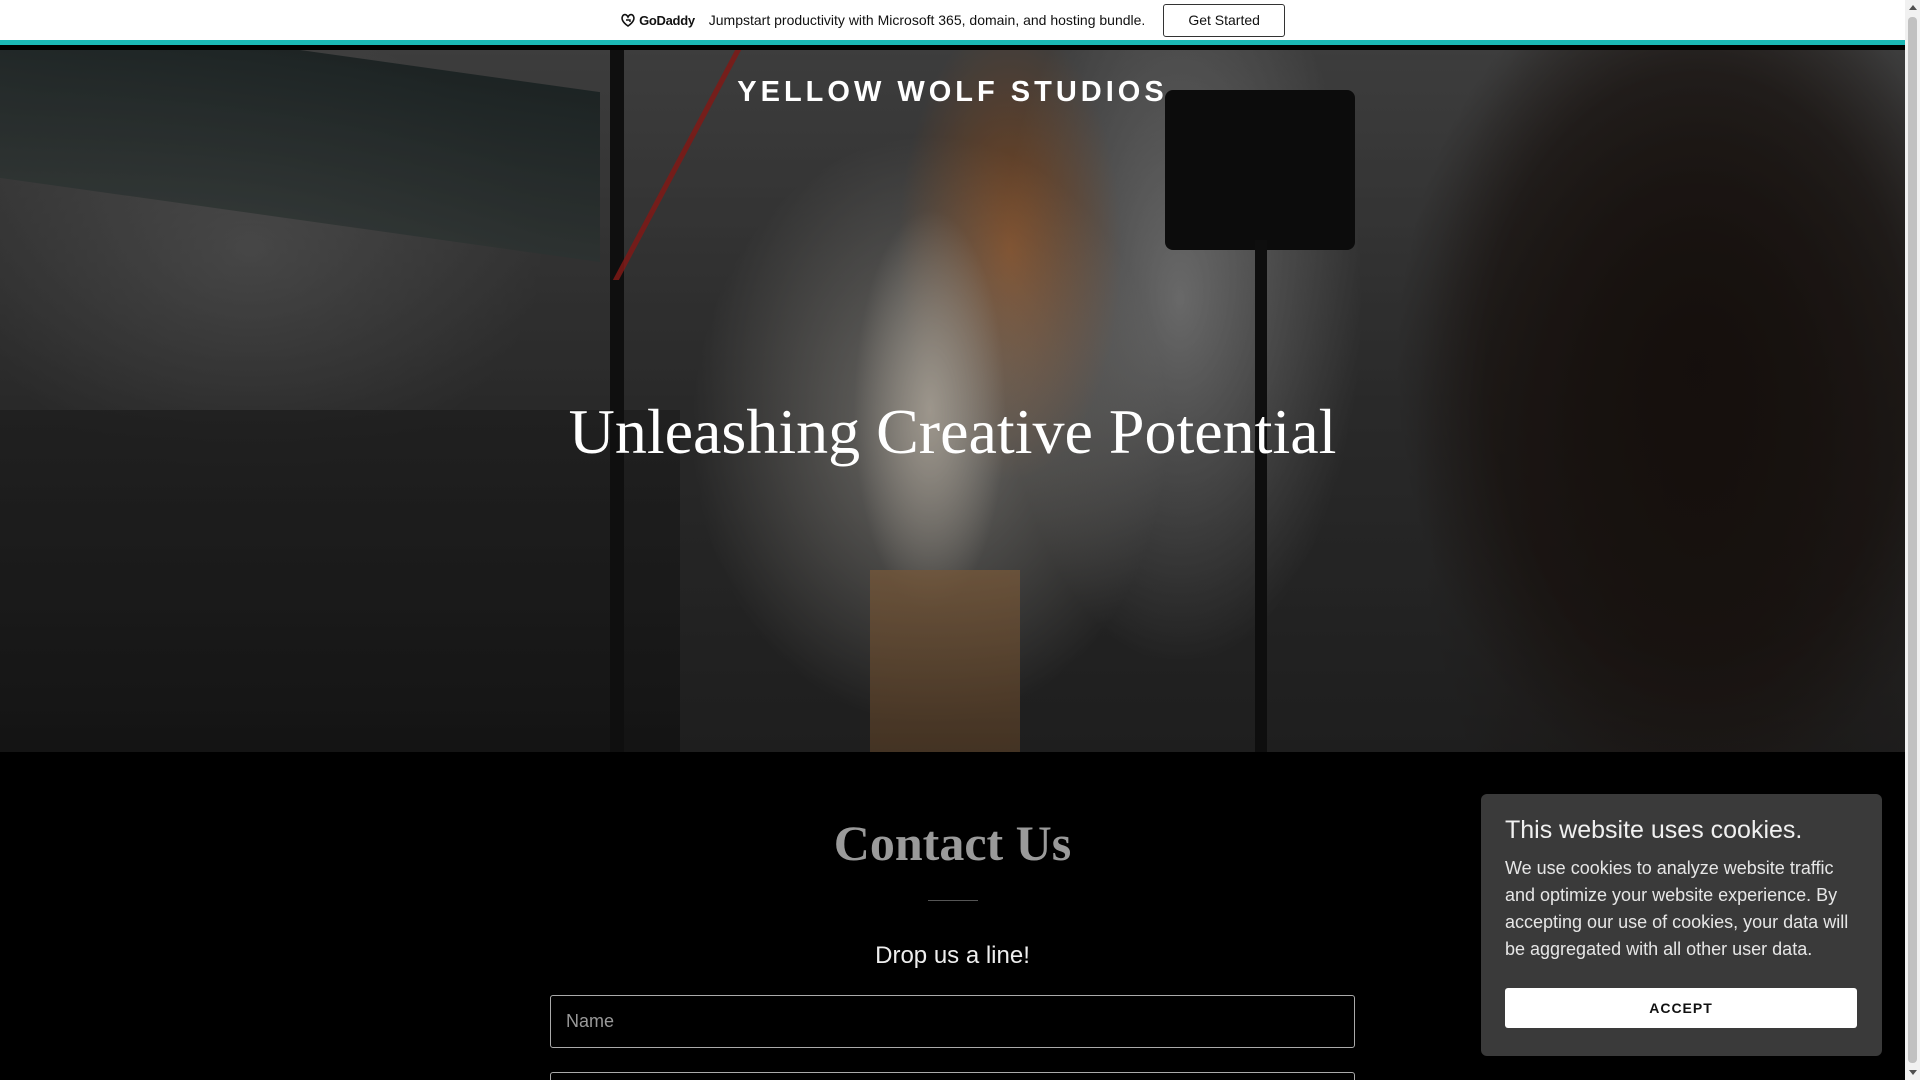  I want to click on scrollbar-thumb, so click(1912, 540).